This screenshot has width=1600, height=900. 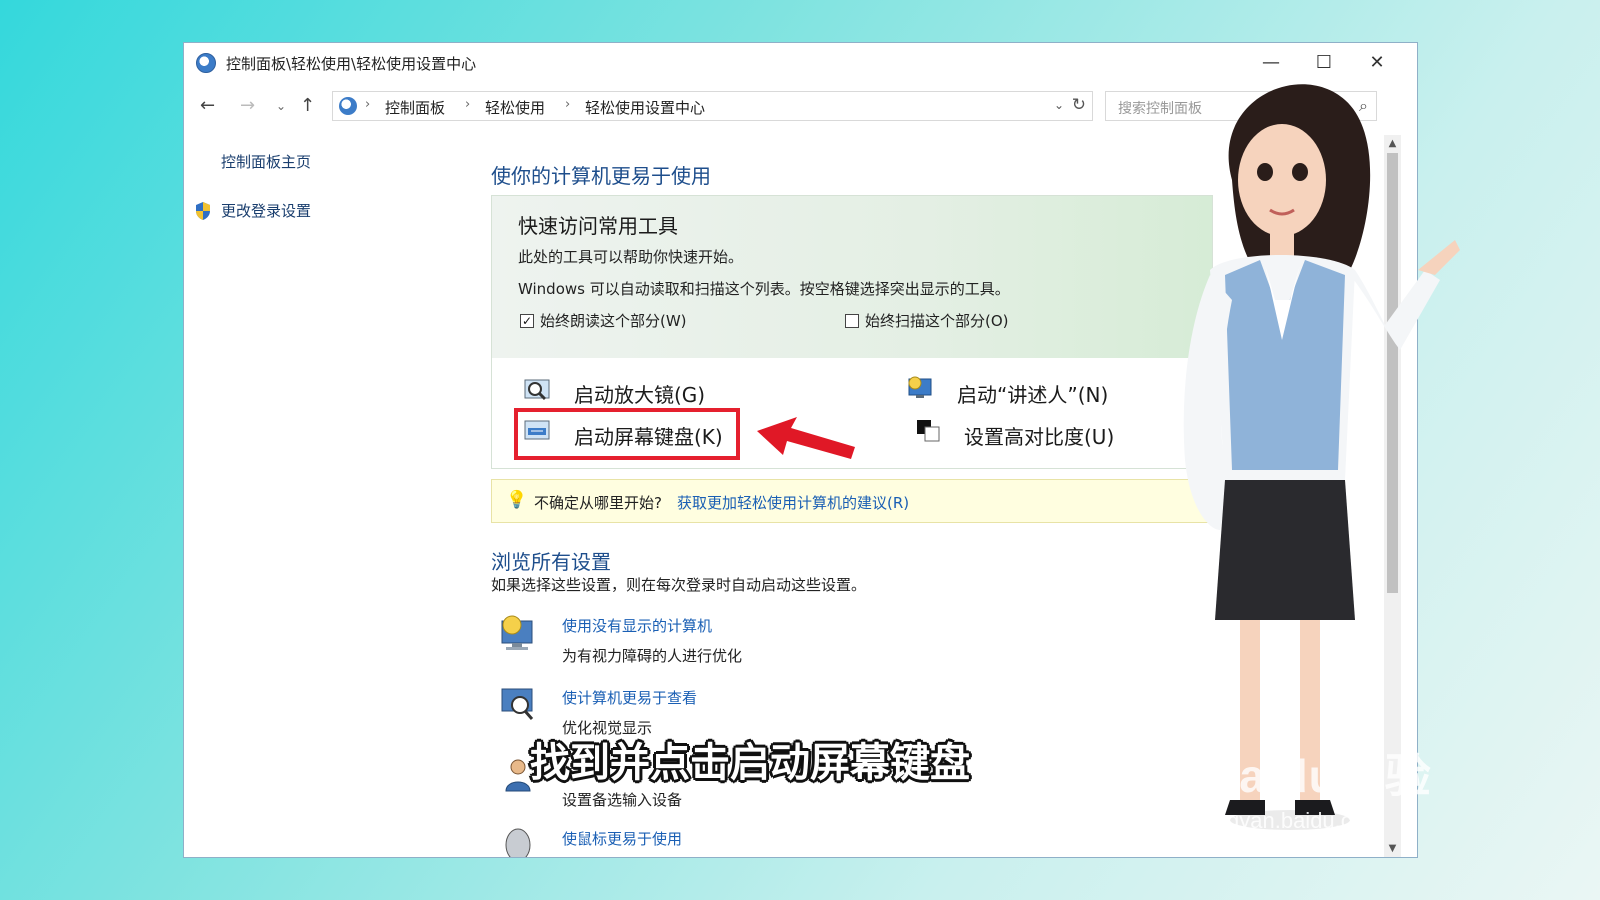 I want to click on scroll-down-icon: ▼, so click(x=1392, y=848).